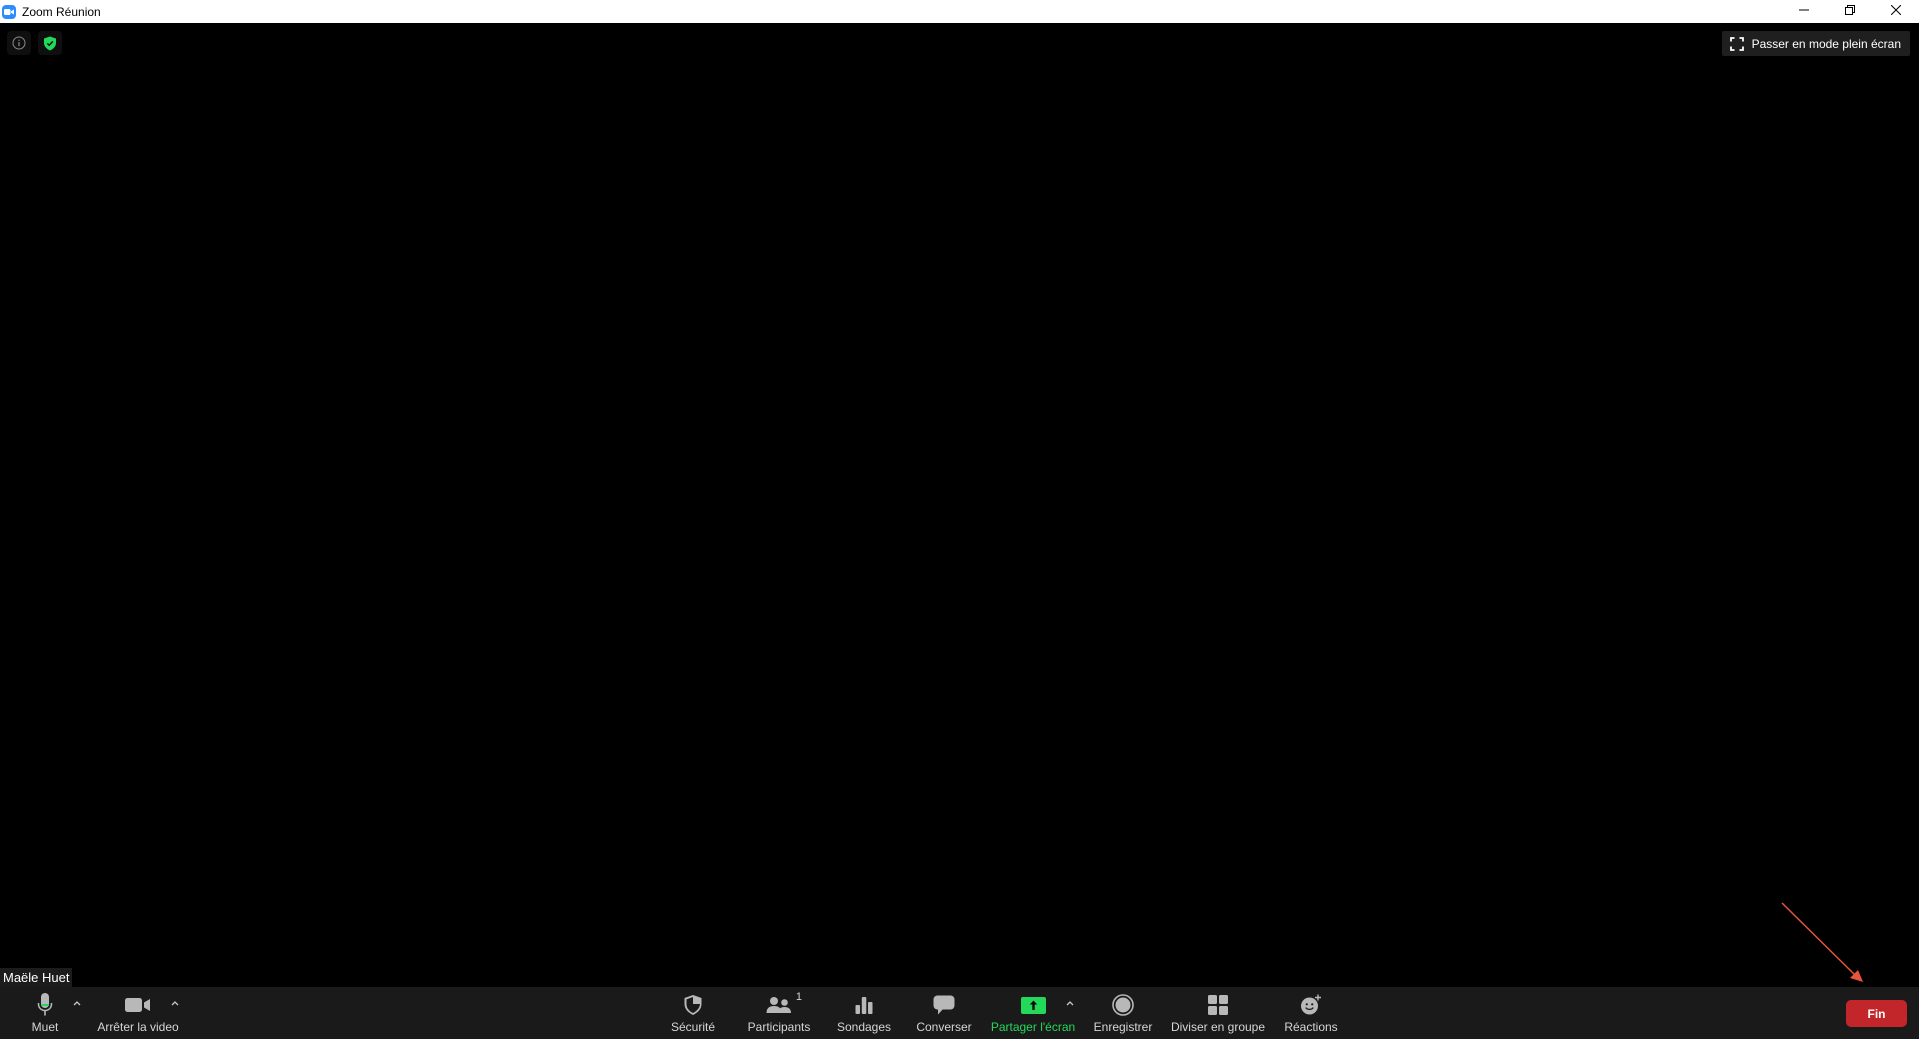 The height and width of the screenshot is (1039, 1919). I want to click on security-label: Sécurité, so click(693, 1027).